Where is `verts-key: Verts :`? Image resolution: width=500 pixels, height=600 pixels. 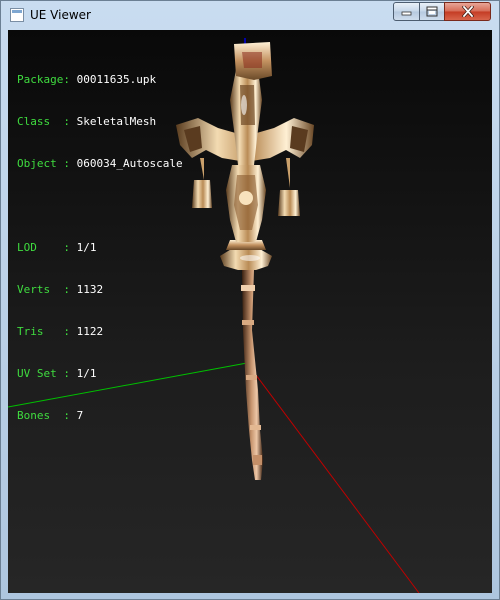
verts-key: Verts : is located at coordinates (47, 289).